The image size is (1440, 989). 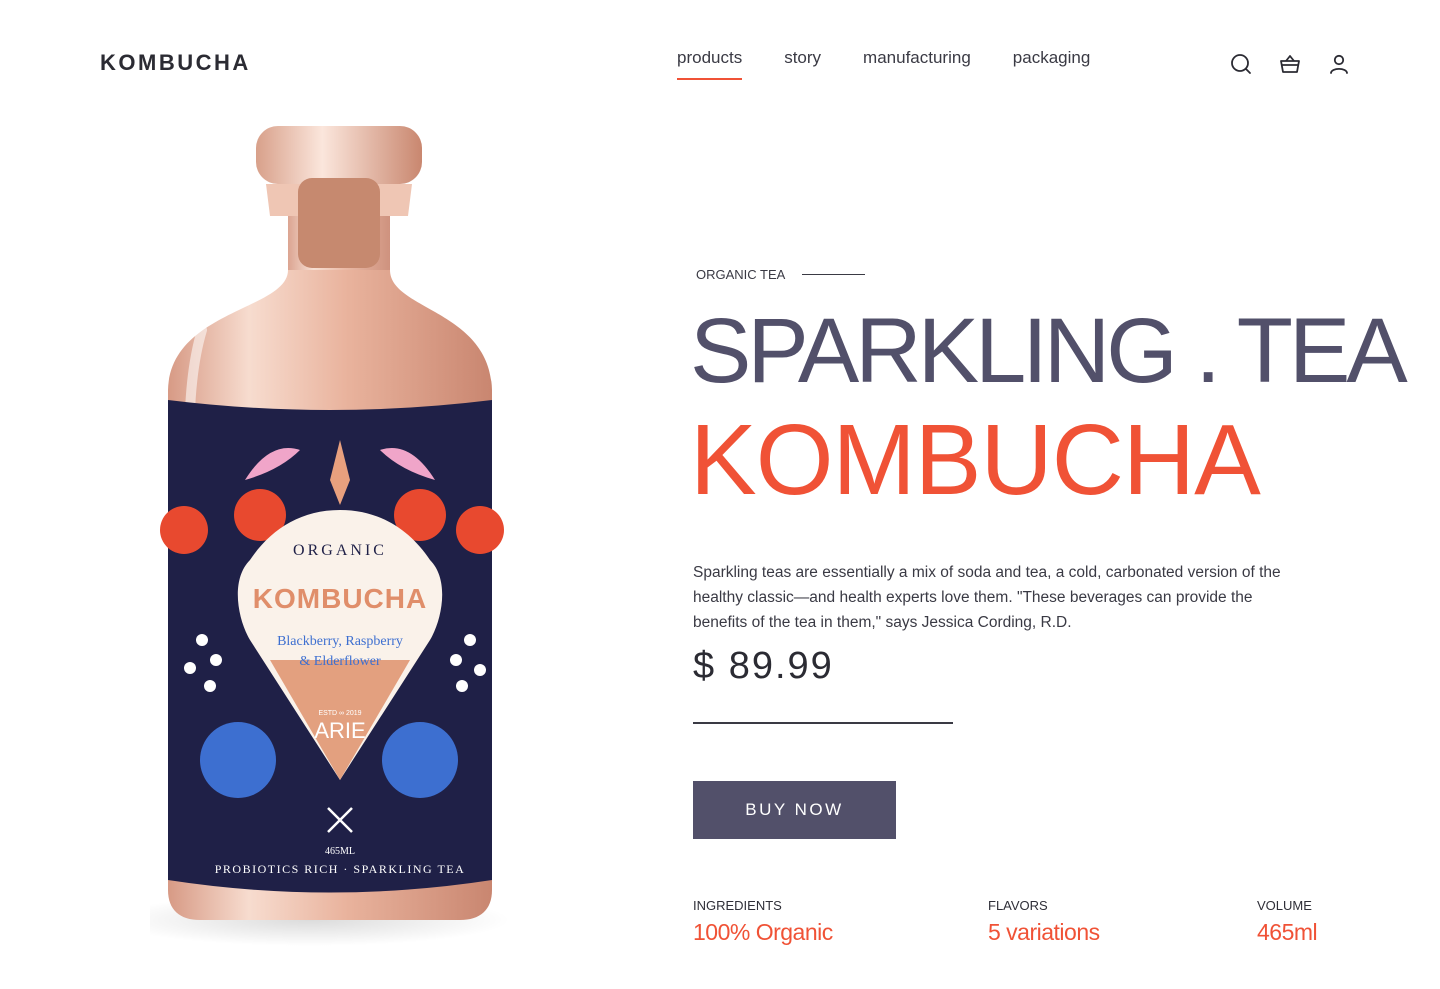 I want to click on header-icons, so click(x=1302, y=64).